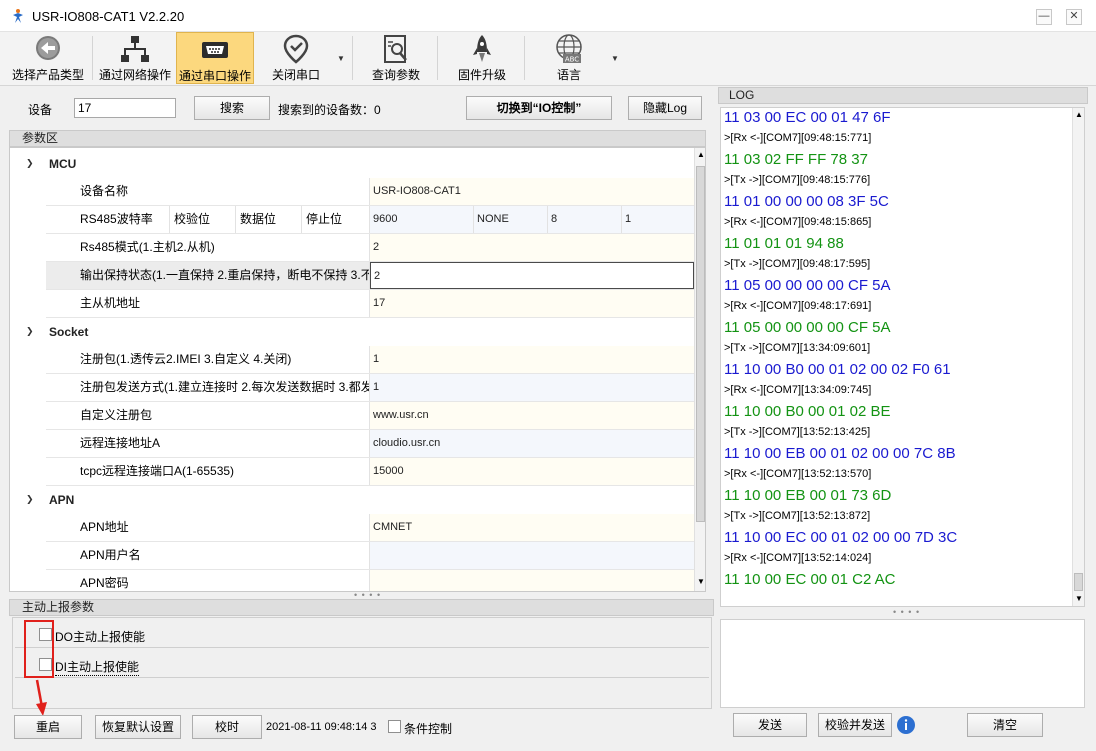  What do you see at coordinates (658, 219) in the screenshot?
I see `prop-value-stopbits: 1` at bounding box center [658, 219].